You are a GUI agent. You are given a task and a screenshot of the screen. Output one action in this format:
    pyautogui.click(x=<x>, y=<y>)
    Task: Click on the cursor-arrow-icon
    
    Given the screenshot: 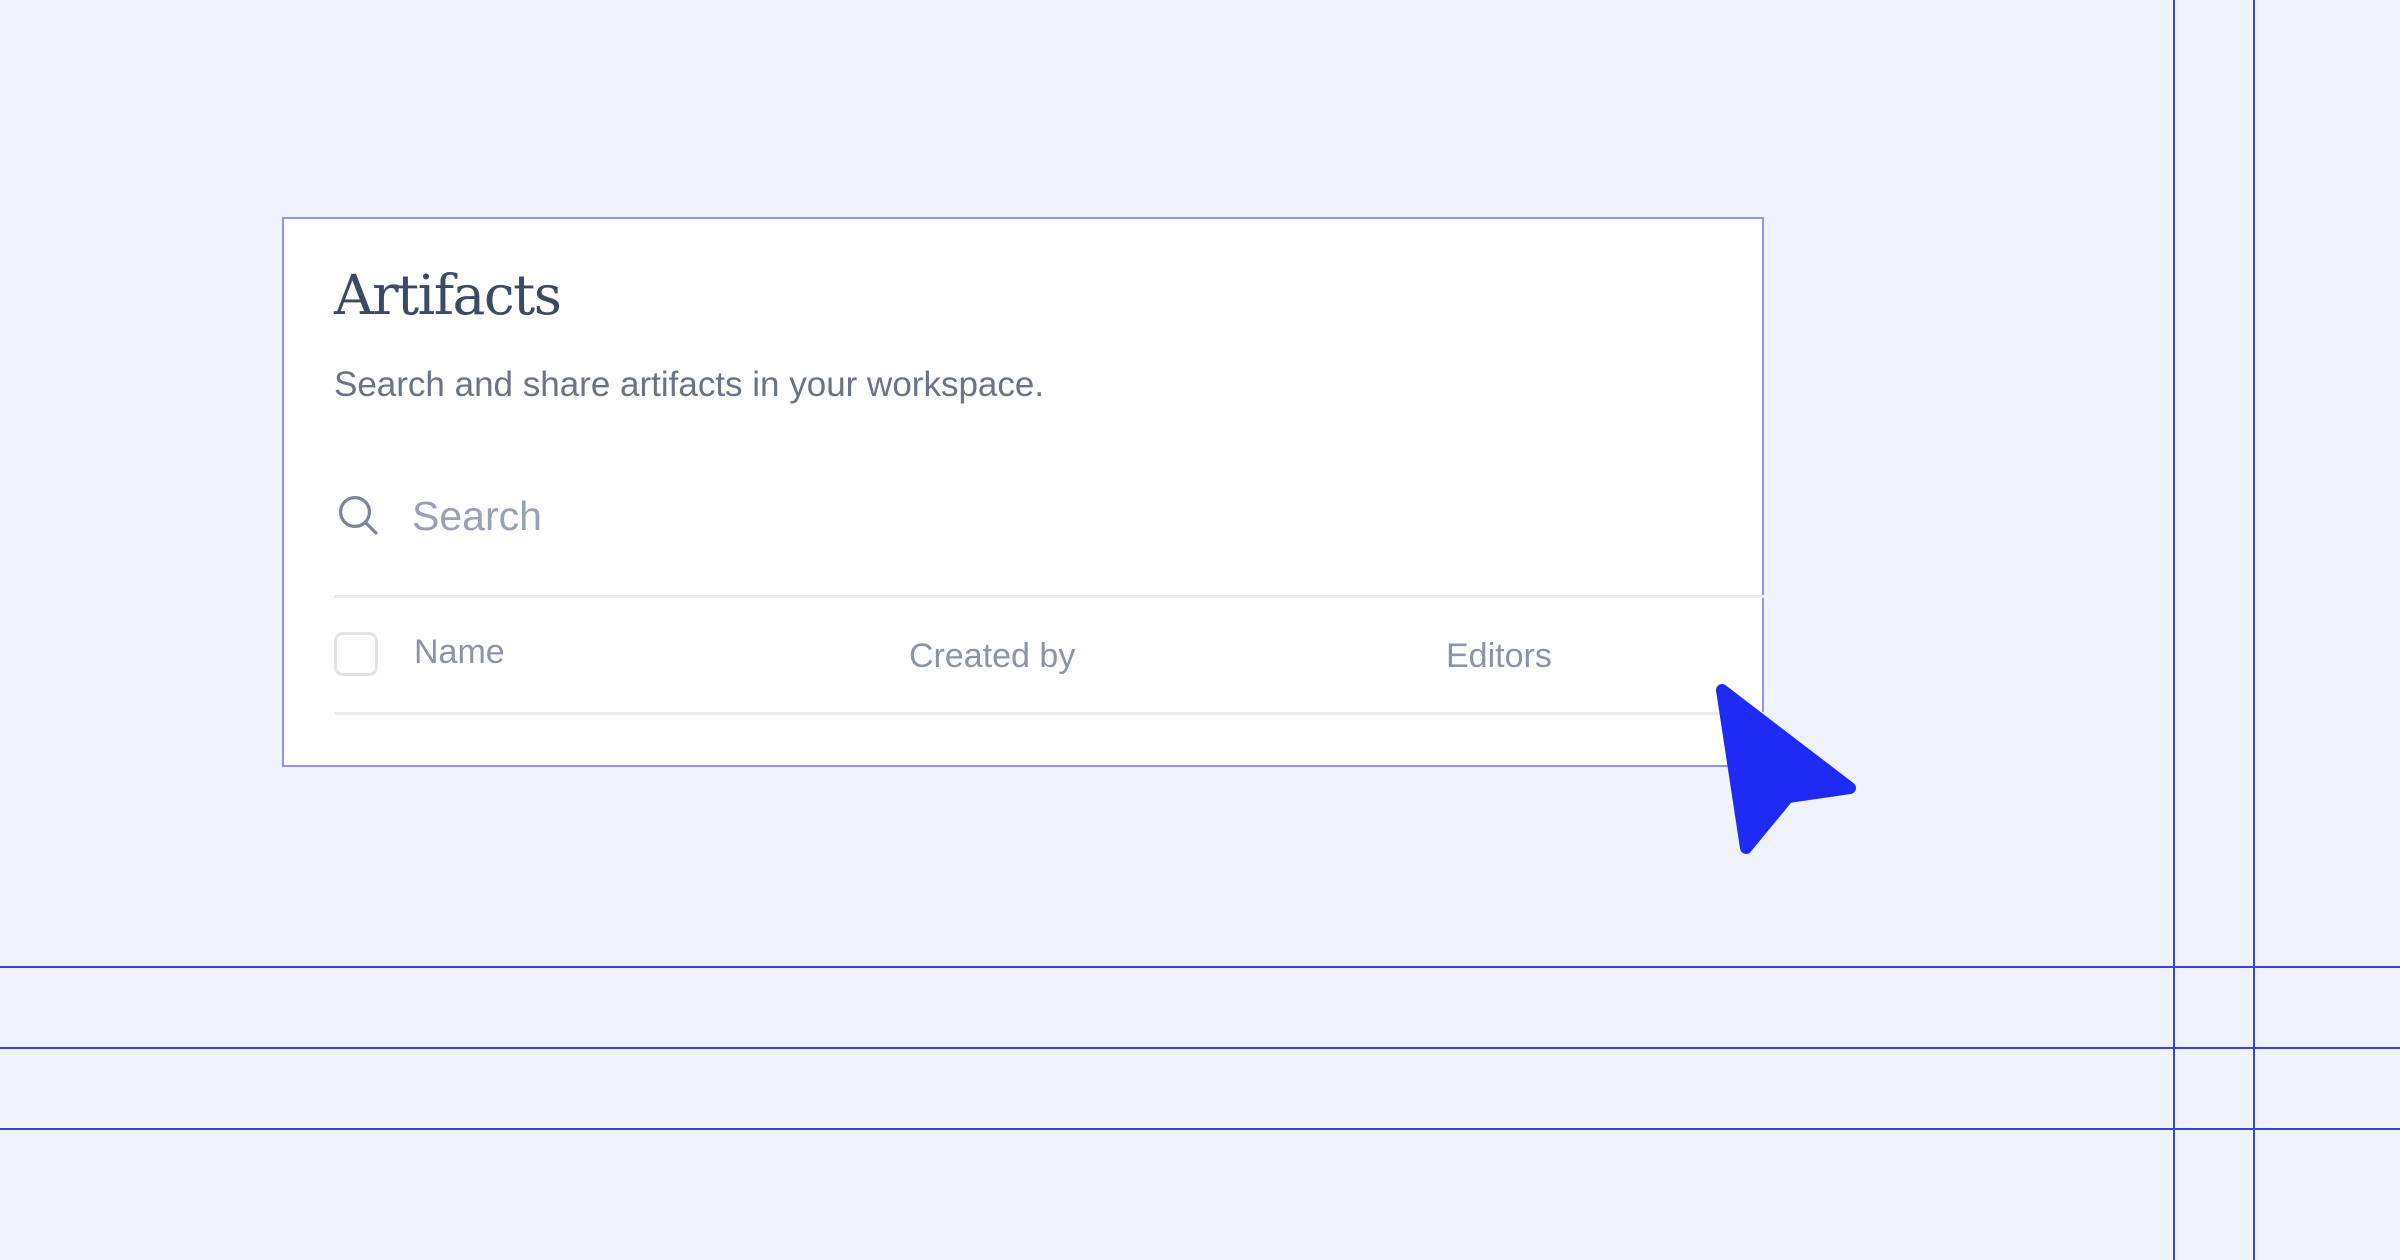 What is the action you would take?
    pyautogui.click(x=1786, y=769)
    